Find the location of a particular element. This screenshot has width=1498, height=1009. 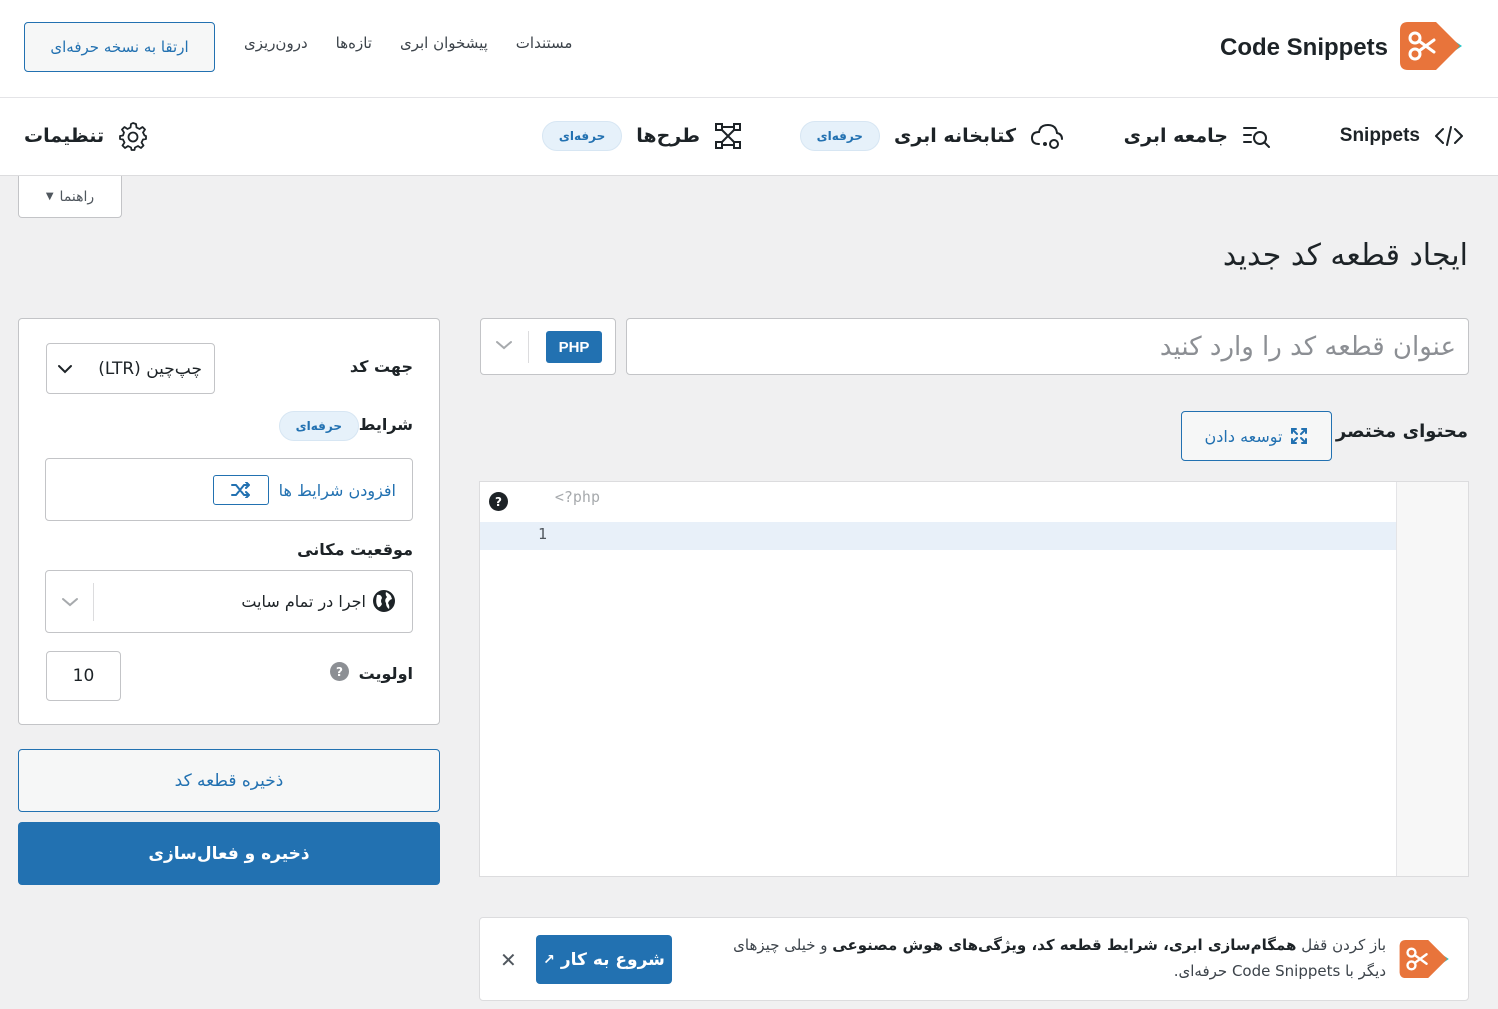

notice-text-prefix: باز کردن قفل is located at coordinates (1341, 945).